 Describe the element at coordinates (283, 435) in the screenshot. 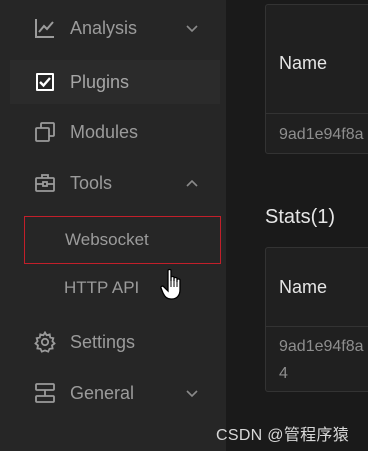

I see `watermark: CSDN @管程序猿` at that location.